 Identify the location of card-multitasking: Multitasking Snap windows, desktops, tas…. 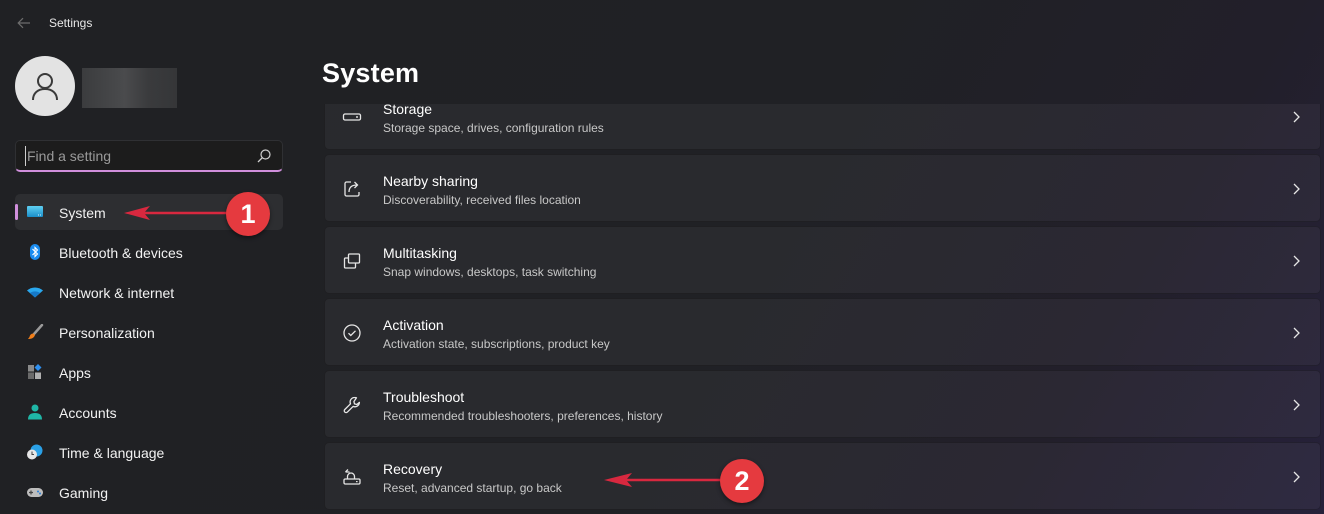
(822, 260).